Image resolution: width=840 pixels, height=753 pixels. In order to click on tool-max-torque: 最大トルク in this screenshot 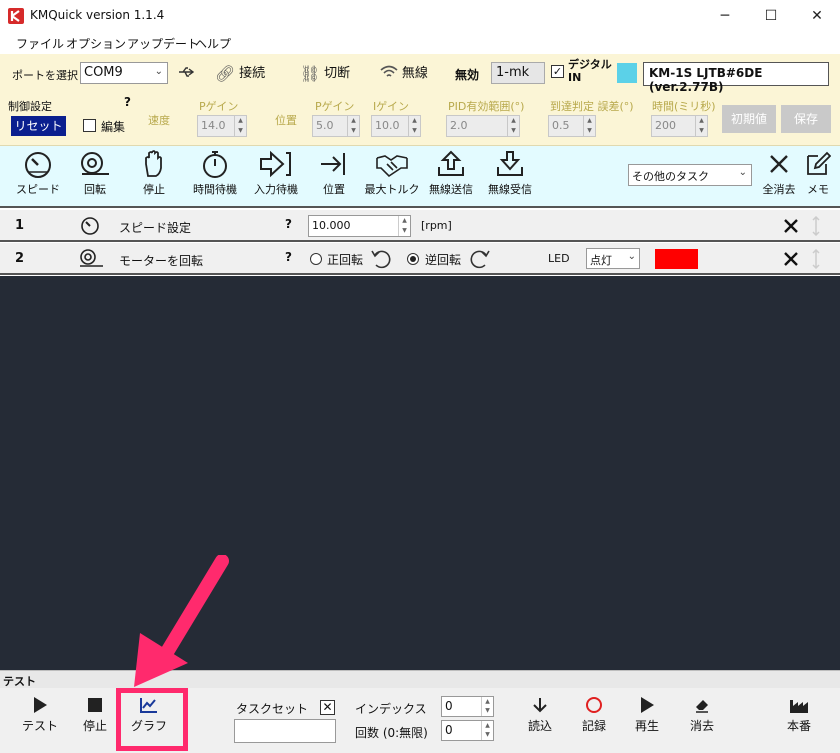, I will do `click(392, 173)`.